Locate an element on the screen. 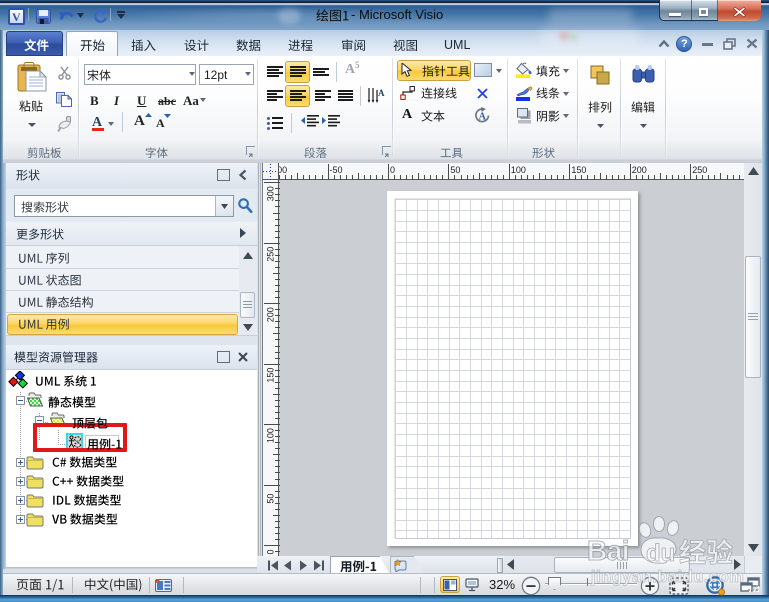 Image resolution: width=769 pixels, height=602 pixels. svg-text: 300 is located at coordinates (271, 193).